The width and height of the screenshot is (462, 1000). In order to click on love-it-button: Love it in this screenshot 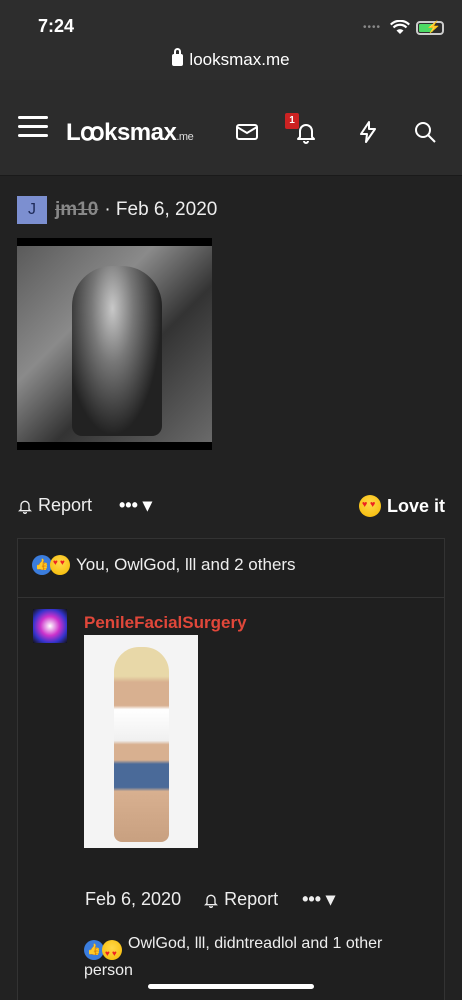, I will do `click(401, 506)`.